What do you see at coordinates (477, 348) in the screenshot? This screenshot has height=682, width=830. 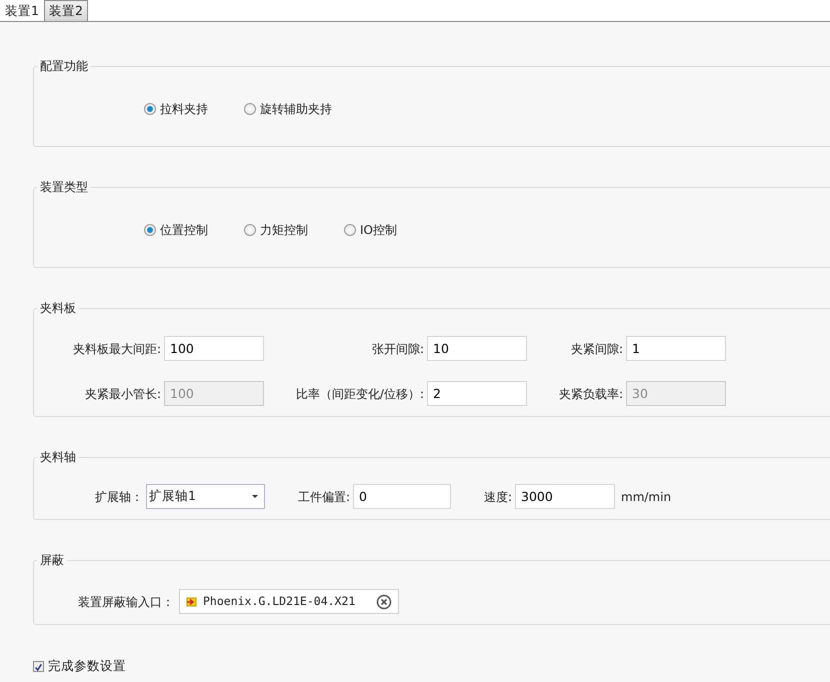 I see `input-field: 10` at bounding box center [477, 348].